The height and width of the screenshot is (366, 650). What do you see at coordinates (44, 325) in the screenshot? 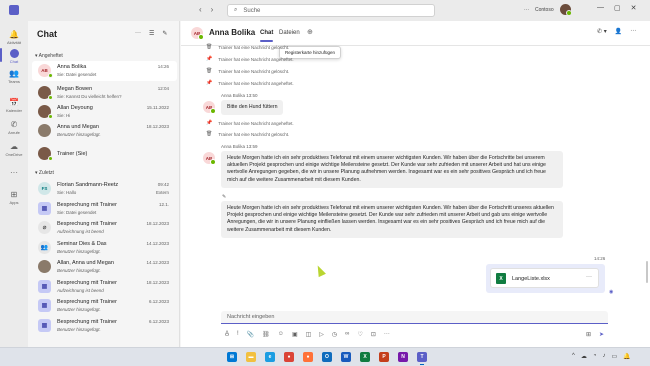
I see `avatar: ▦` at bounding box center [44, 325].